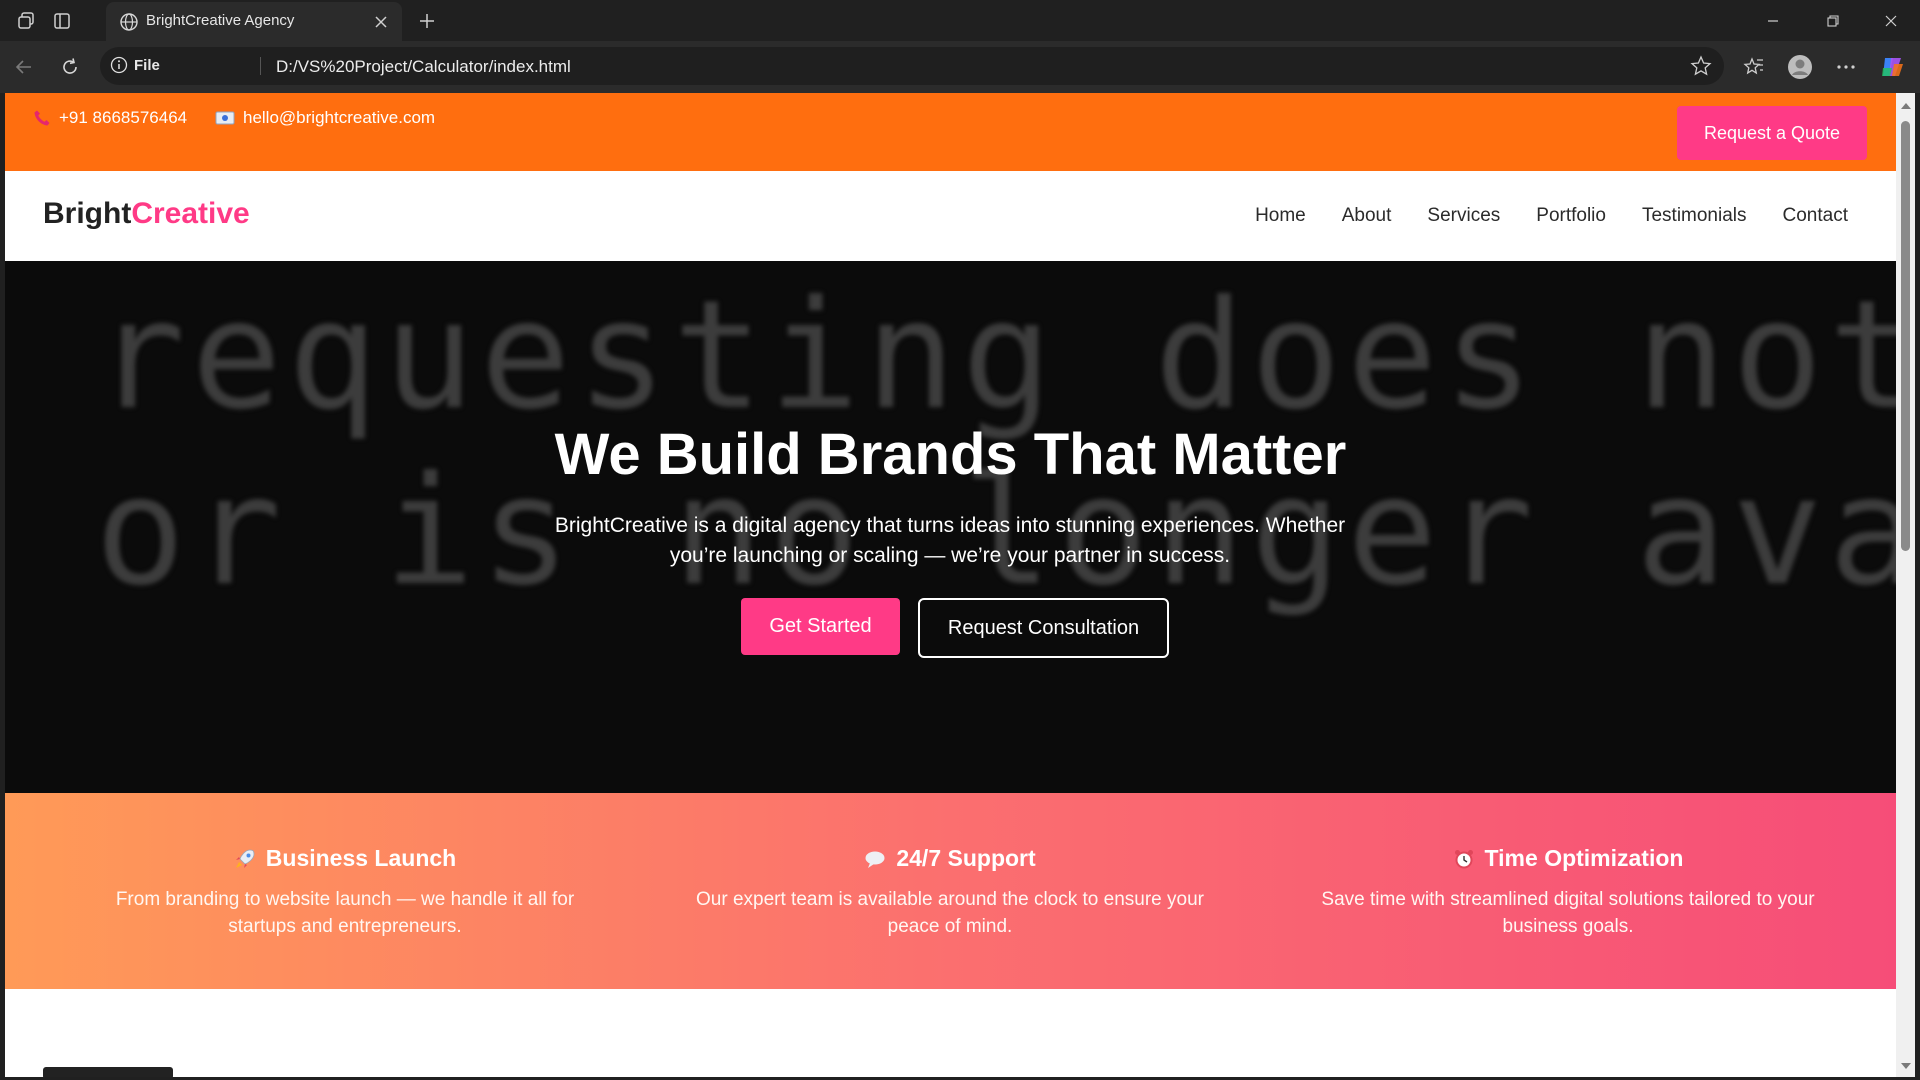  I want to click on logo-text-bright: Bright, so click(87, 213).